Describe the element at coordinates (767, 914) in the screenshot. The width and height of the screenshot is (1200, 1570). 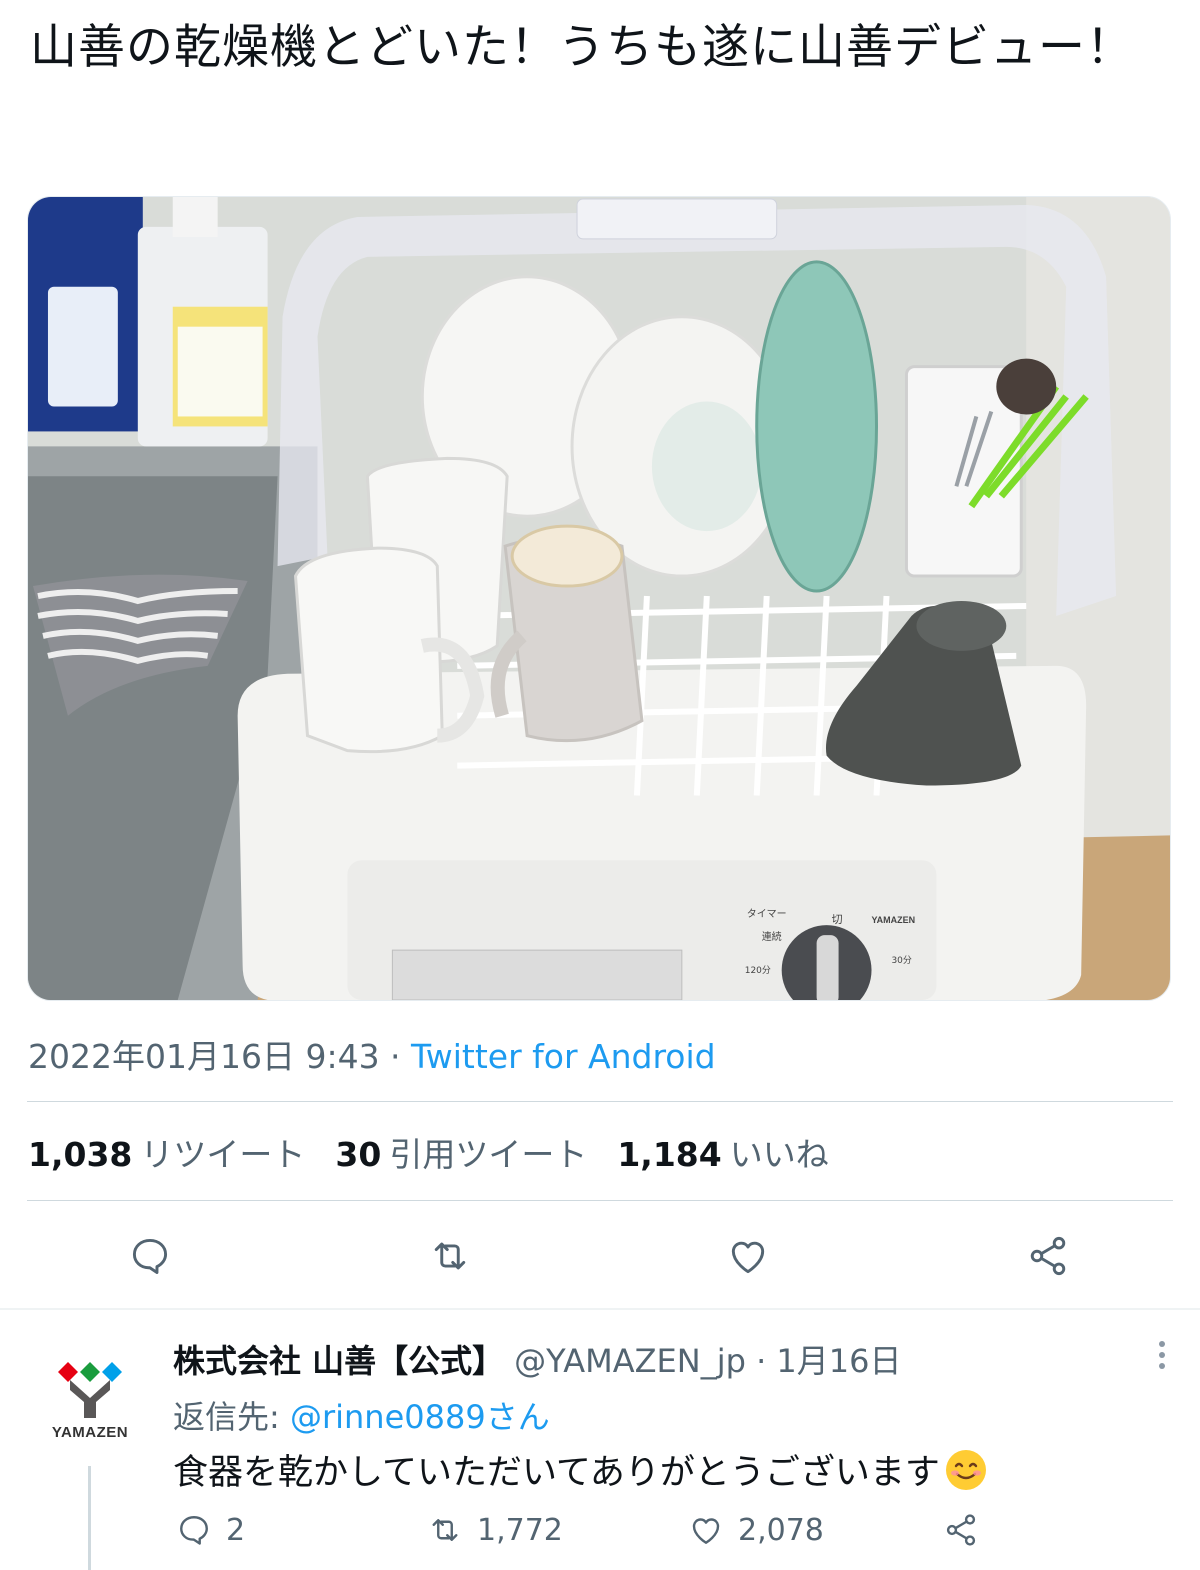
I see `timer-label: タイマー` at that location.